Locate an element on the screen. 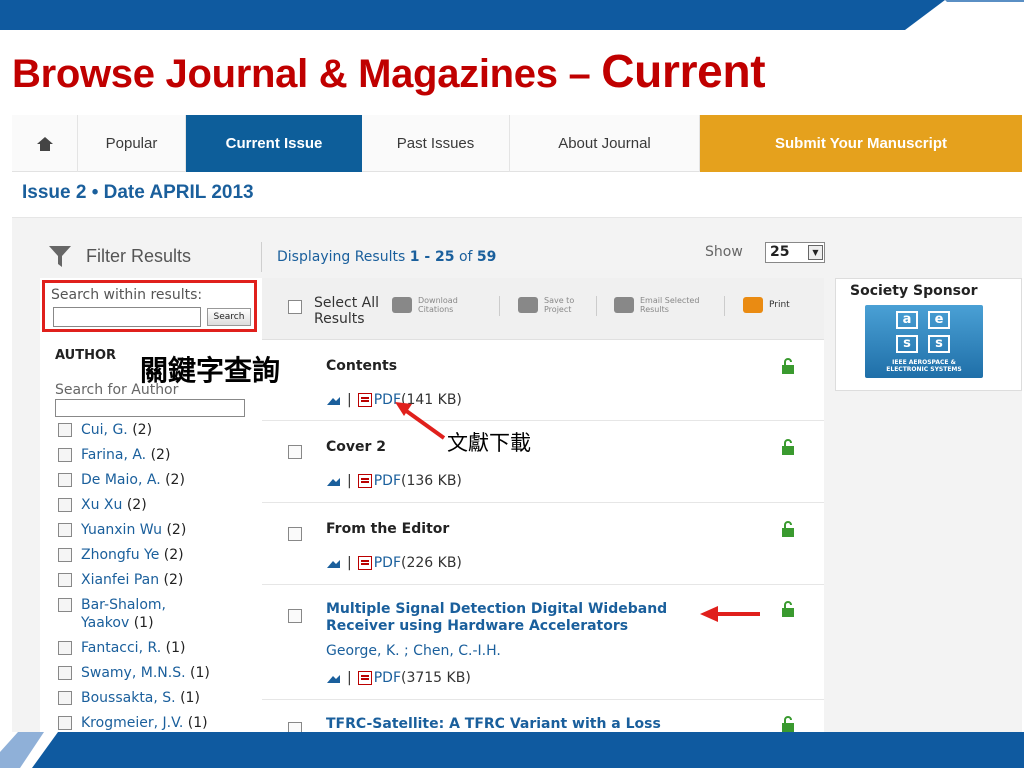 The height and width of the screenshot is (768, 1024). tab-popular: Popular is located at coordinates (132, 143).